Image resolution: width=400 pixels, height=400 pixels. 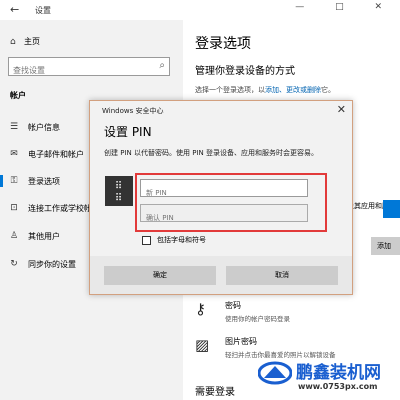 What do you see at coordinates (44, 181) in the screenshot?
I see `sidebar-item-label: 登录选项` at bounding box center [44, 181].